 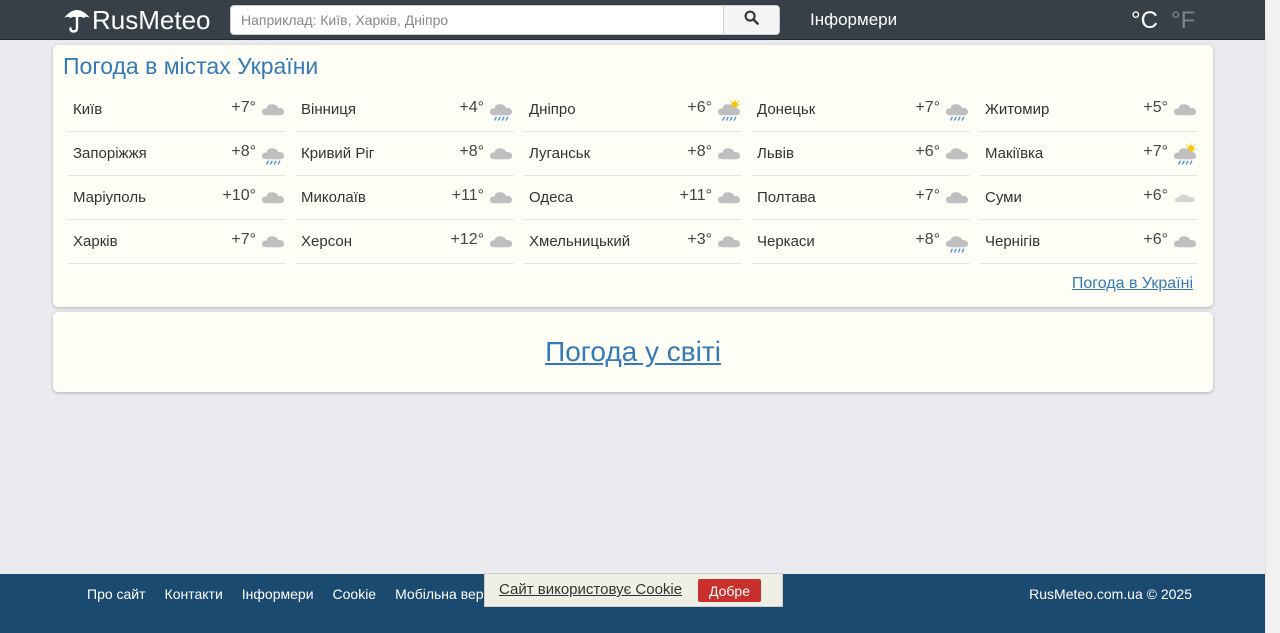 What do you see at coordinates (191, 66) in the screenshot?
I see `panel-title: Погода в містах України` at bounding box center [191, 66].